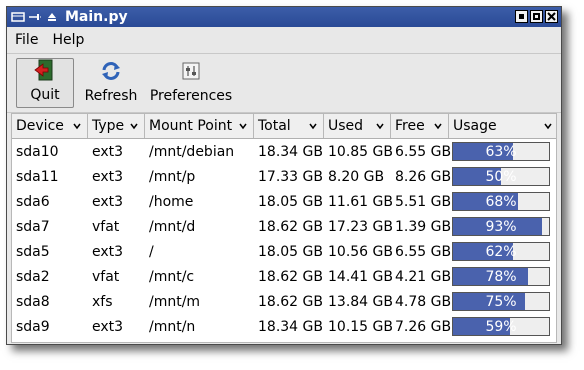  Describe the element at coordinates (290, 176) in the screenshot. I see `total-cell: 17.33 GB` at that location.